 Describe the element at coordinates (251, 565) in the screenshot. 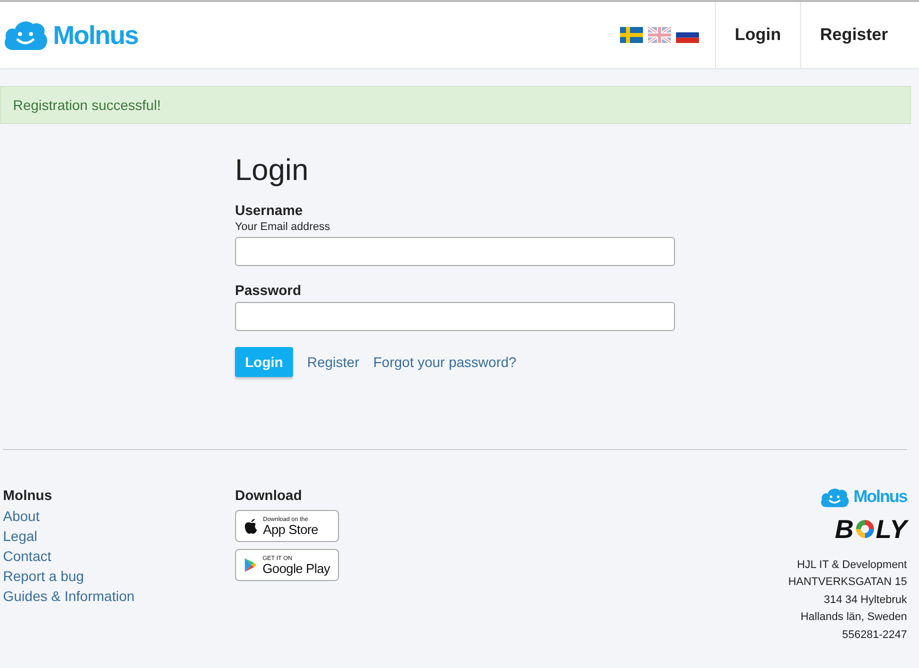

I see `play-icon` at that location.